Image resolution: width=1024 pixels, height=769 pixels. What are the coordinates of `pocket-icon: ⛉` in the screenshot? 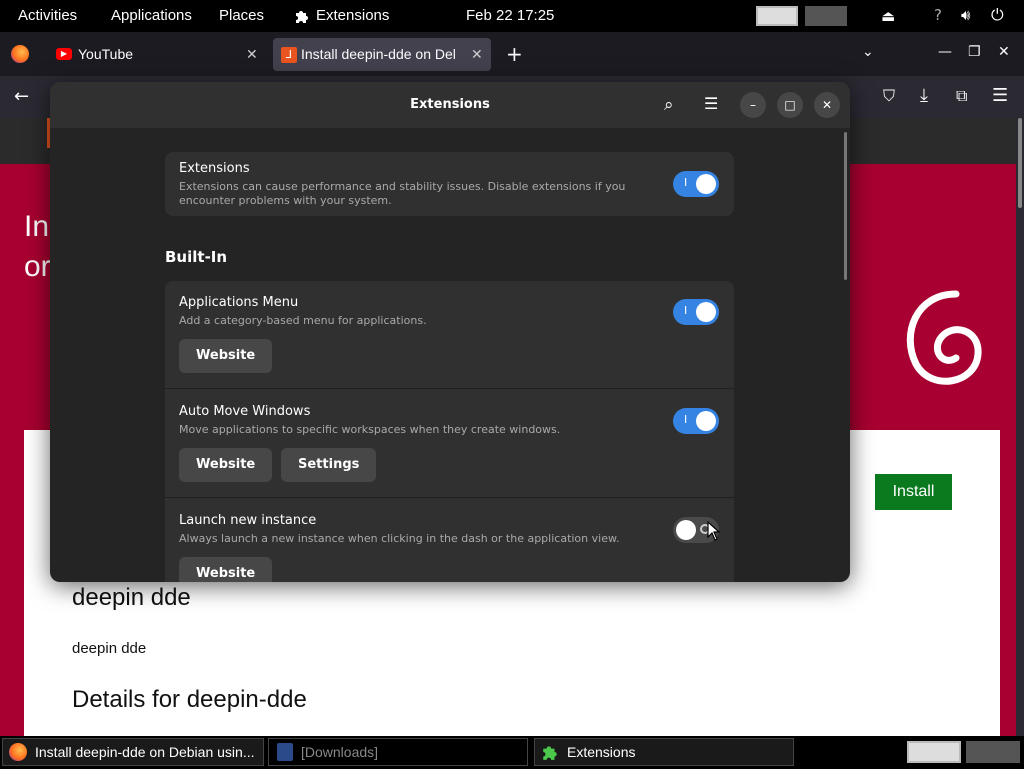 It's located at (889, 96).